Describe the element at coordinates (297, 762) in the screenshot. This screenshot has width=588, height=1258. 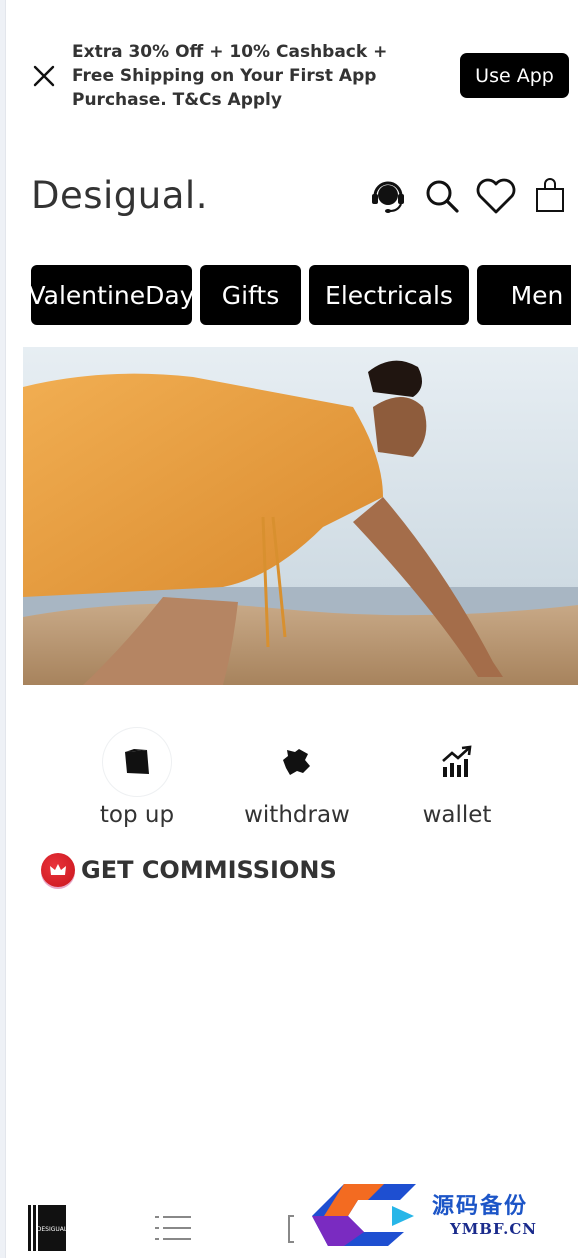
I see `withdraw-icon` at that location.